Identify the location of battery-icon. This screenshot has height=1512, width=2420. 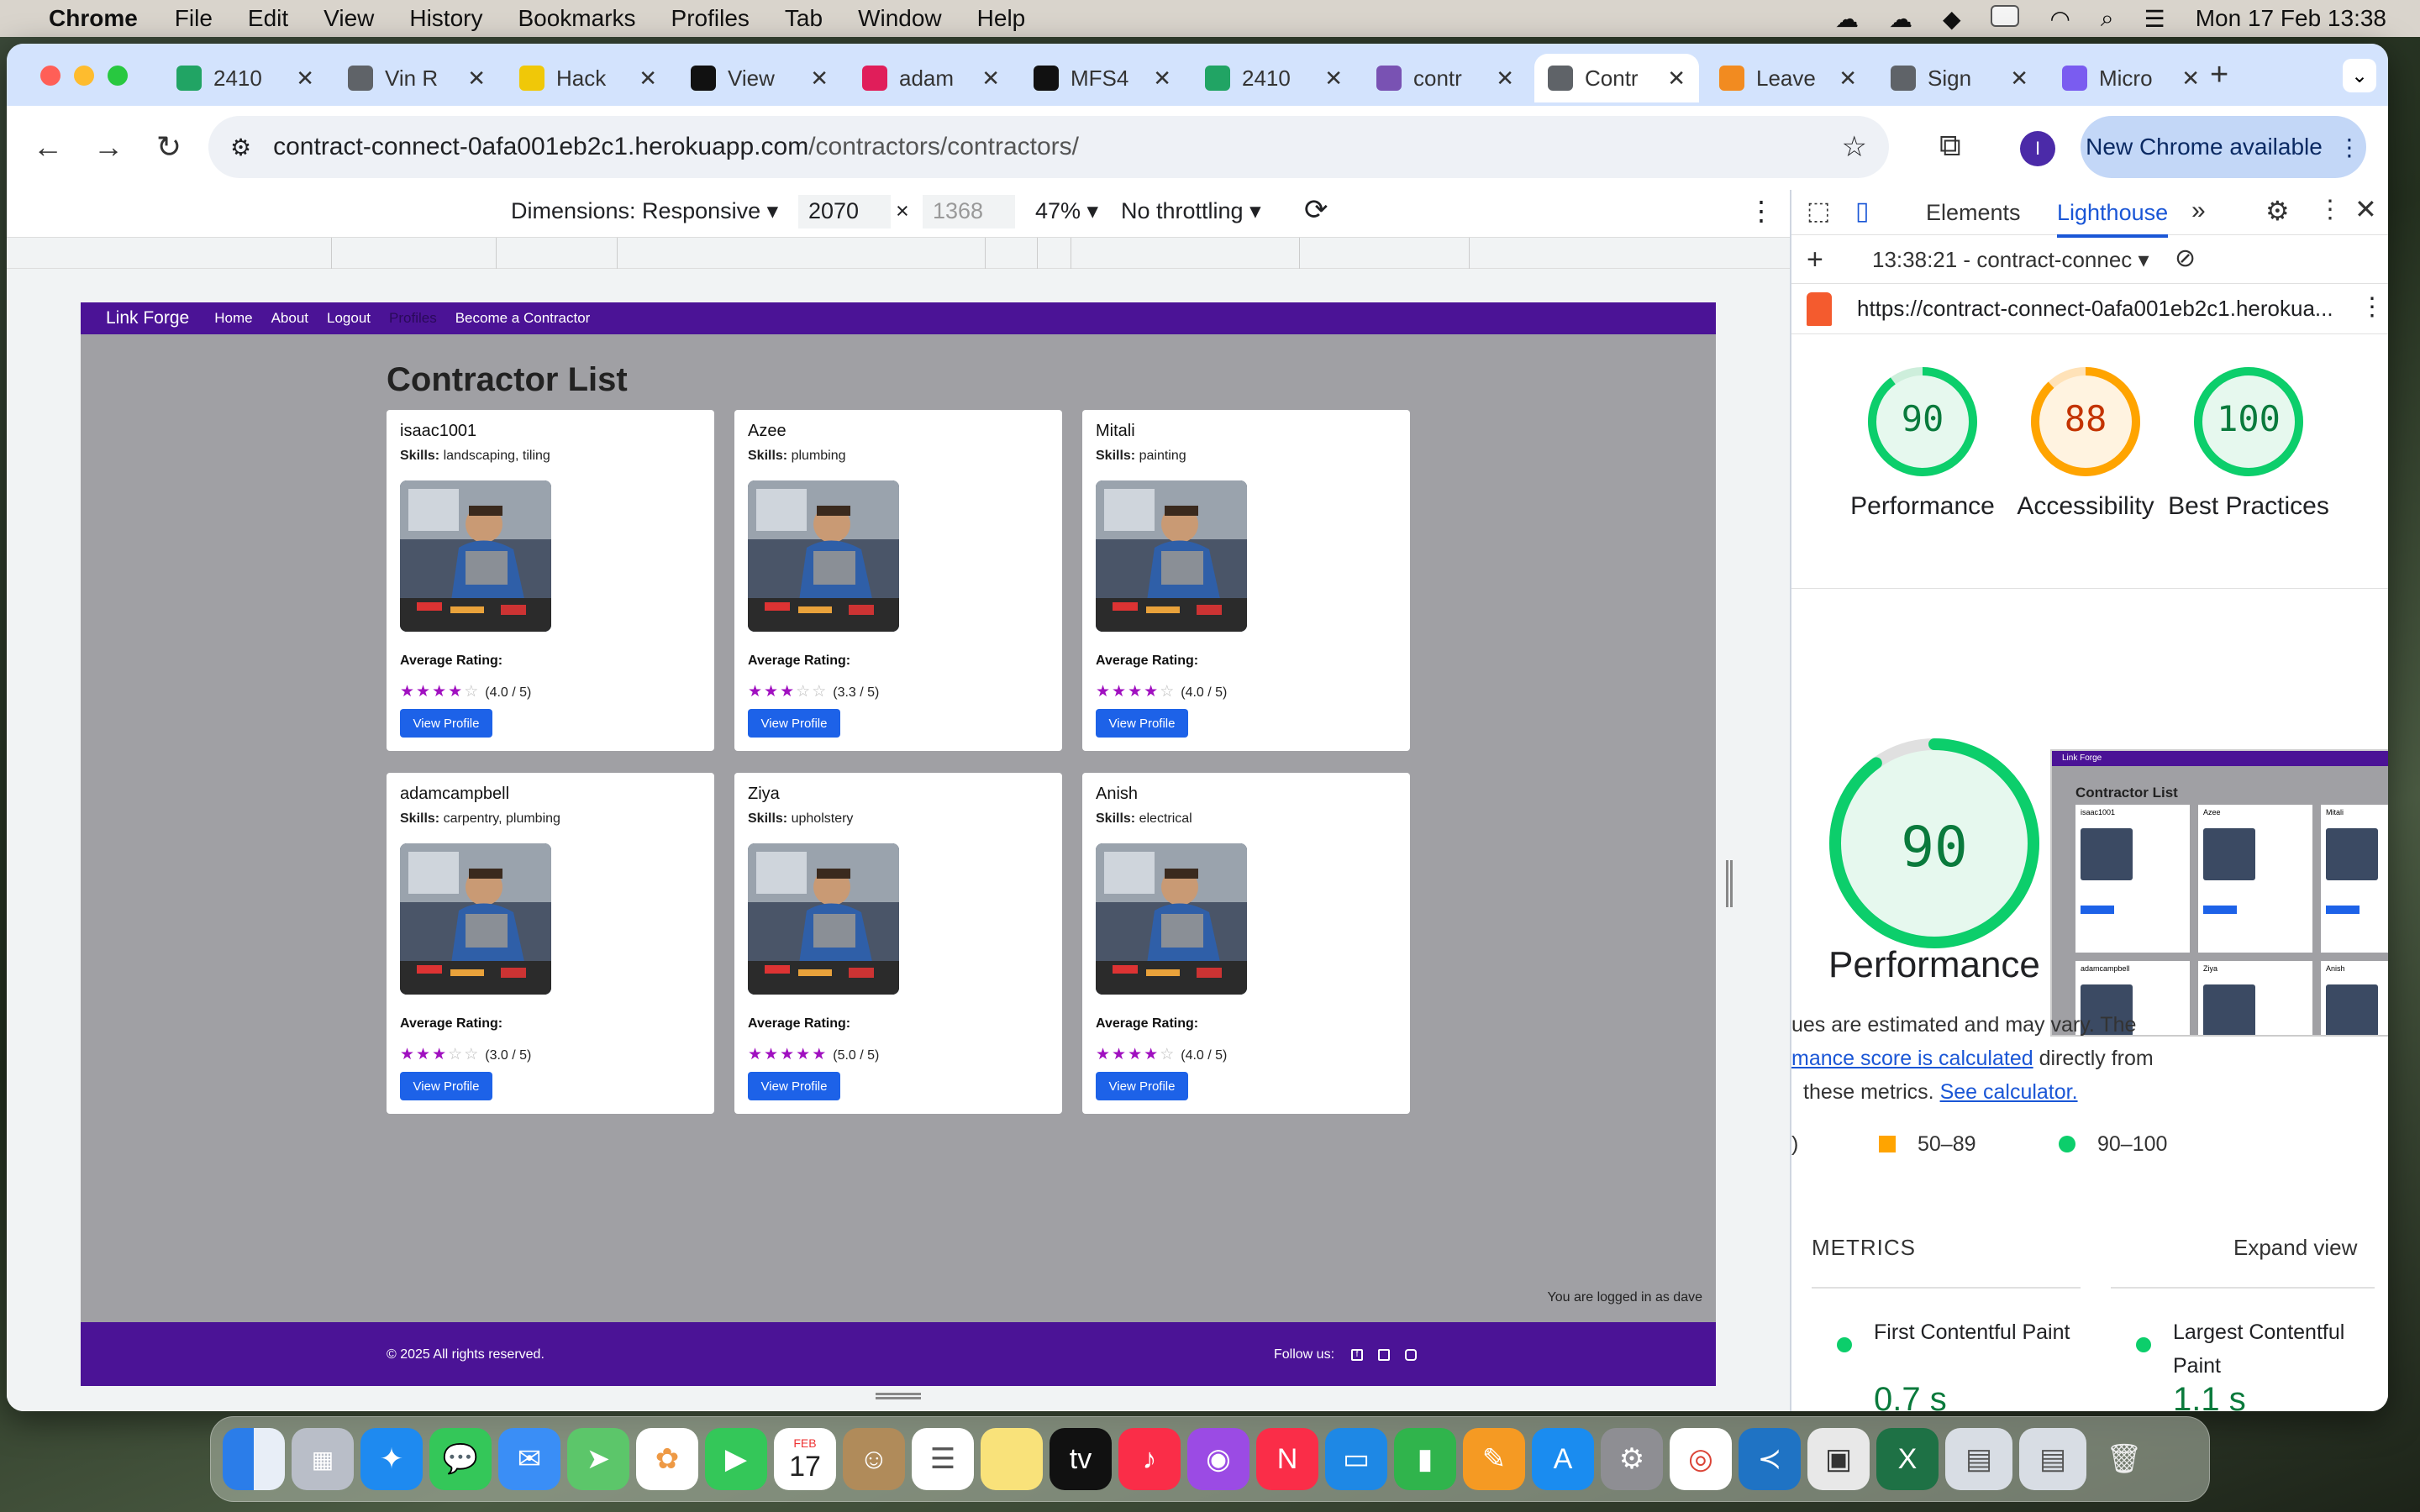
(2005, 18).